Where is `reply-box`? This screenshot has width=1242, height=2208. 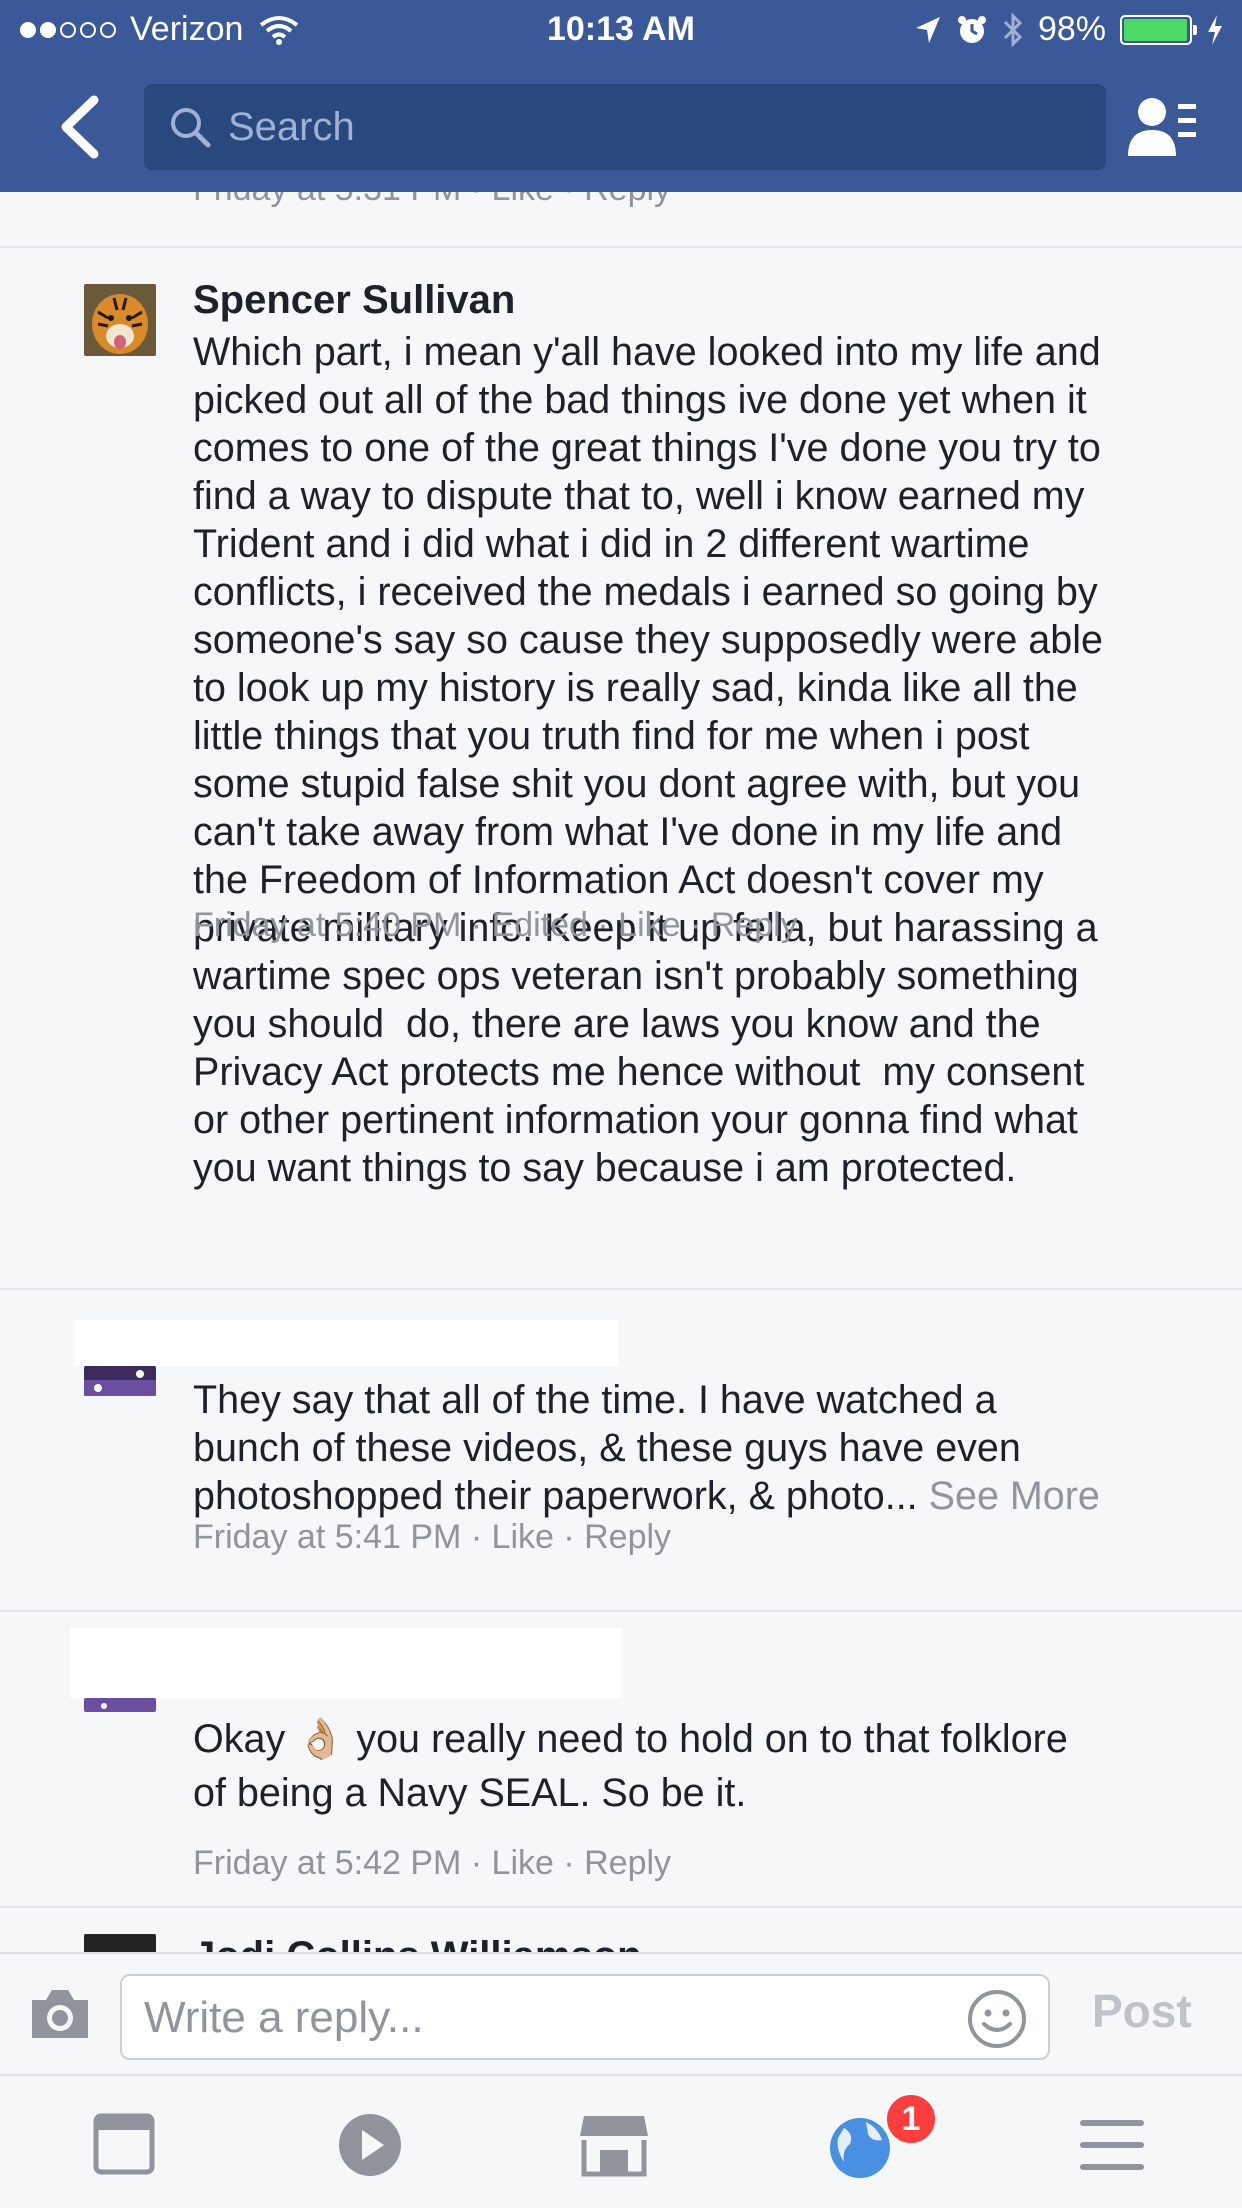 reply-box is located at coordinates (585, 2017).